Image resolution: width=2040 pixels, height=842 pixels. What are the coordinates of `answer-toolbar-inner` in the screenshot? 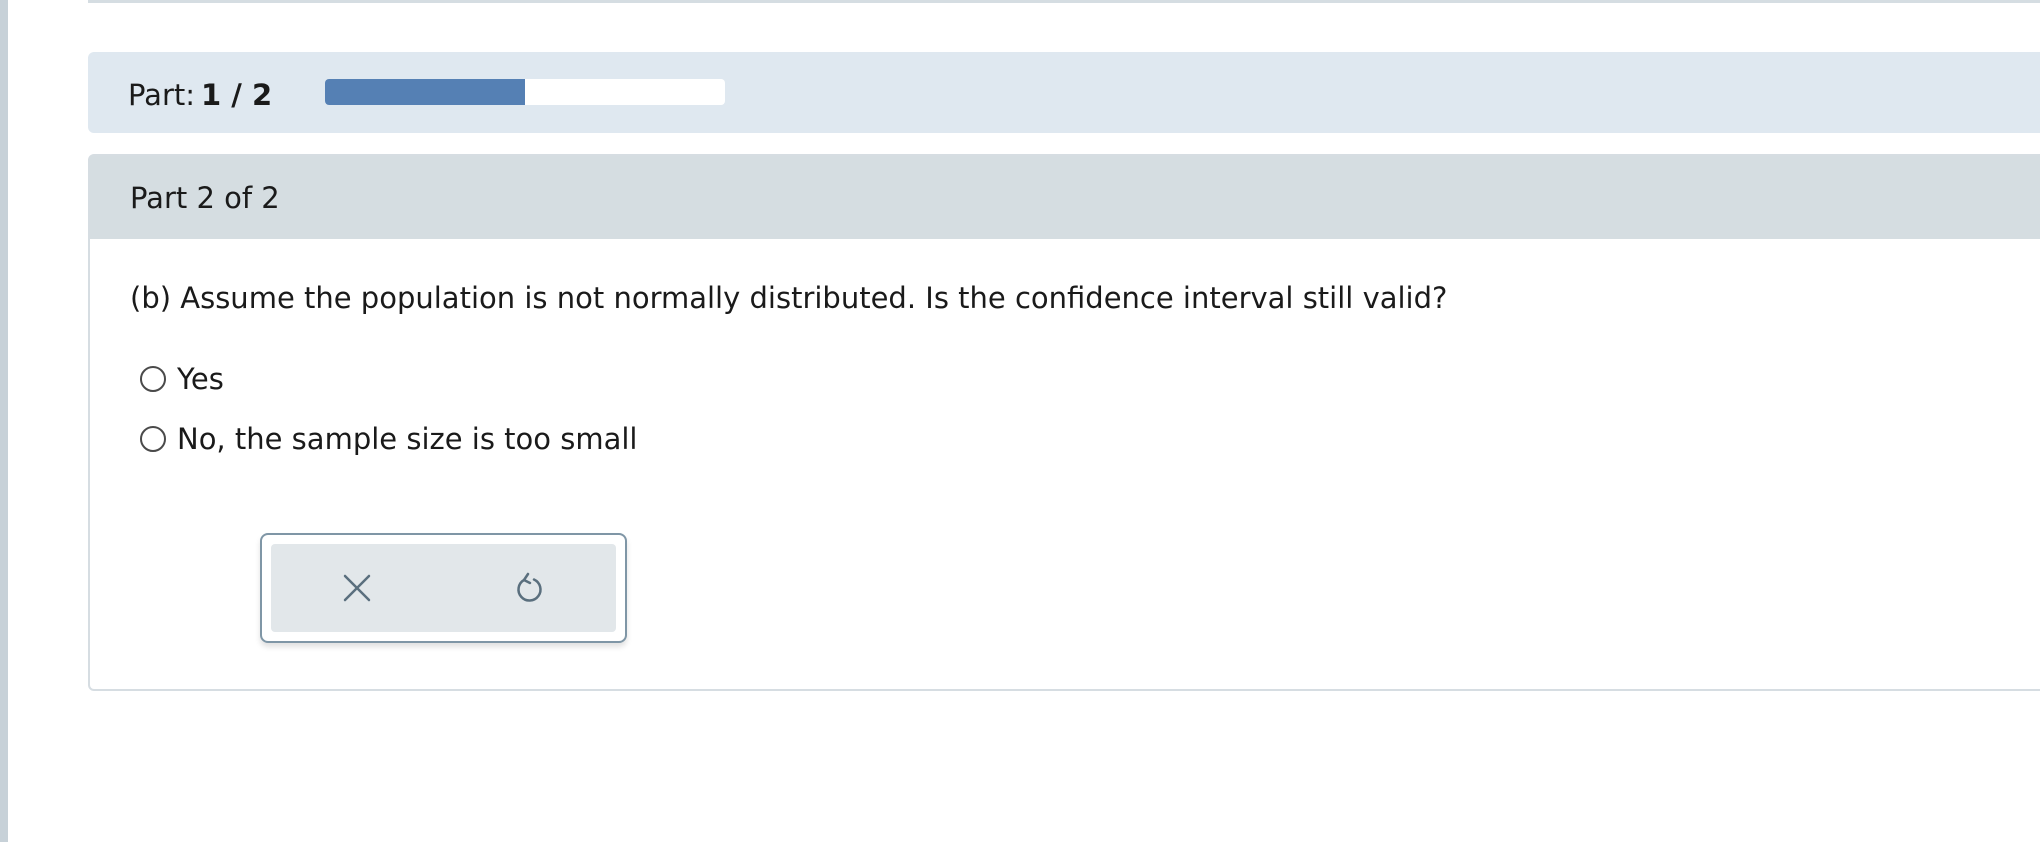 It's located at (443, 588).